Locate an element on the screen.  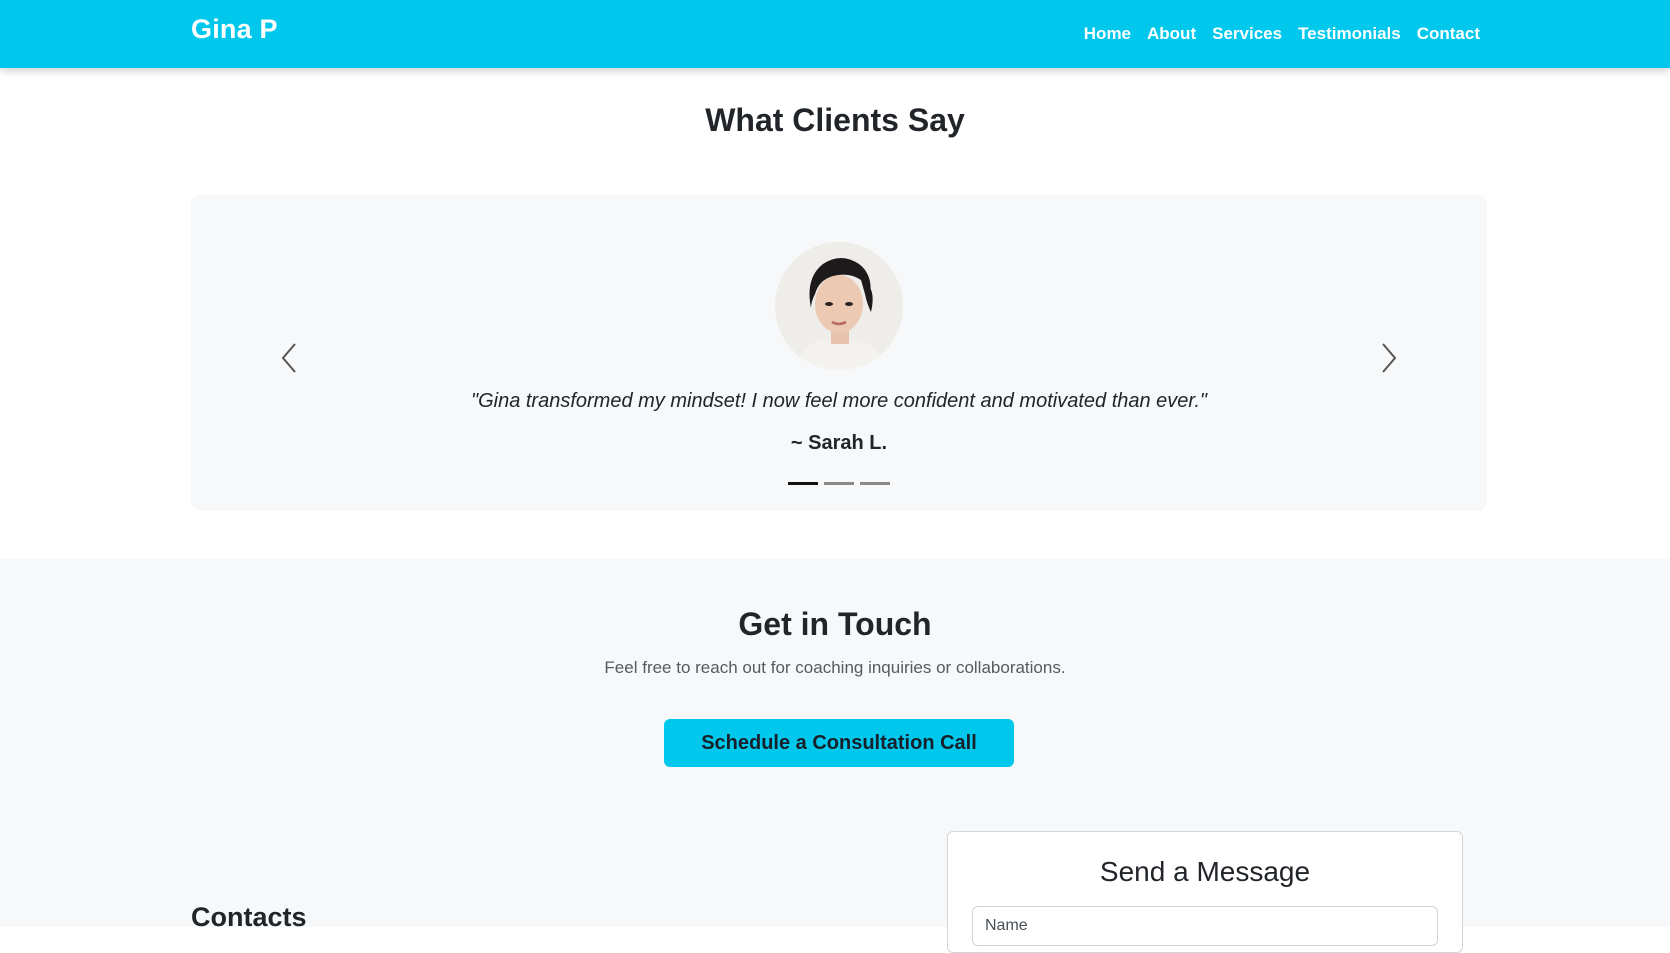
brand-logo: Gina P is located at coordinates (234, 29).